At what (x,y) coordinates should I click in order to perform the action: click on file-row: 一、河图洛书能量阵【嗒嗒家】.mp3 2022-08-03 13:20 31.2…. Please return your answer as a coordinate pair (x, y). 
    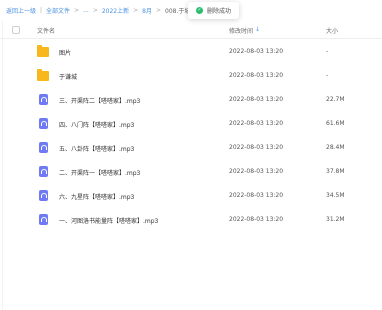
    Looking at the image, I should click on (191, 220).